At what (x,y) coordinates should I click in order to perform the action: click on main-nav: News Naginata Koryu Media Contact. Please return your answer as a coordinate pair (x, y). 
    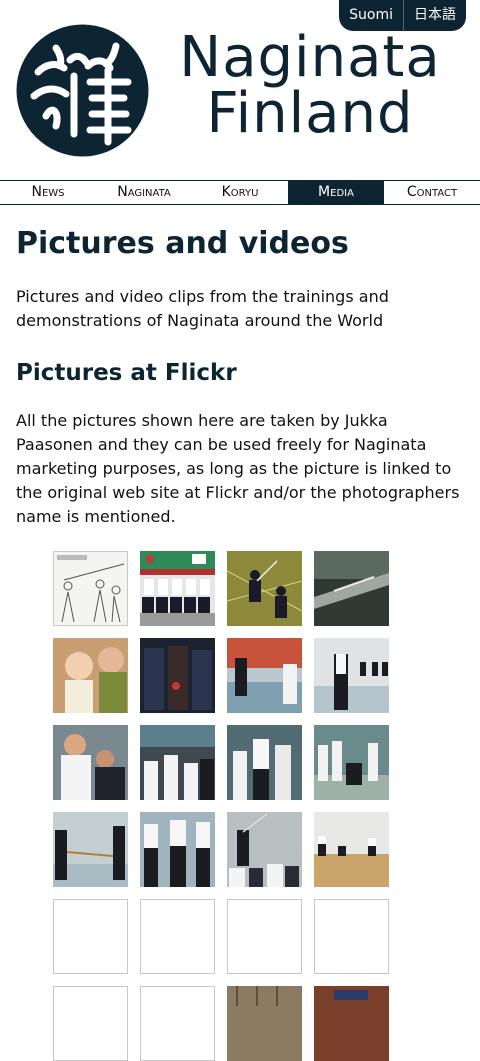
    Looking at the image, I should click on (240, 192).